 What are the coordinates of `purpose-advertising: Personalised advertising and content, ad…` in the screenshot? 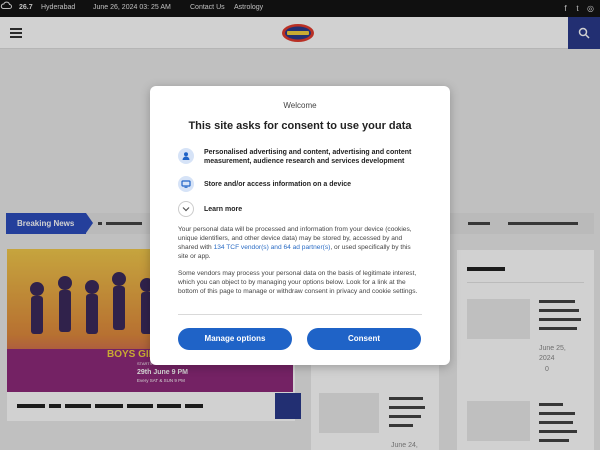 It's located at (308, 157).